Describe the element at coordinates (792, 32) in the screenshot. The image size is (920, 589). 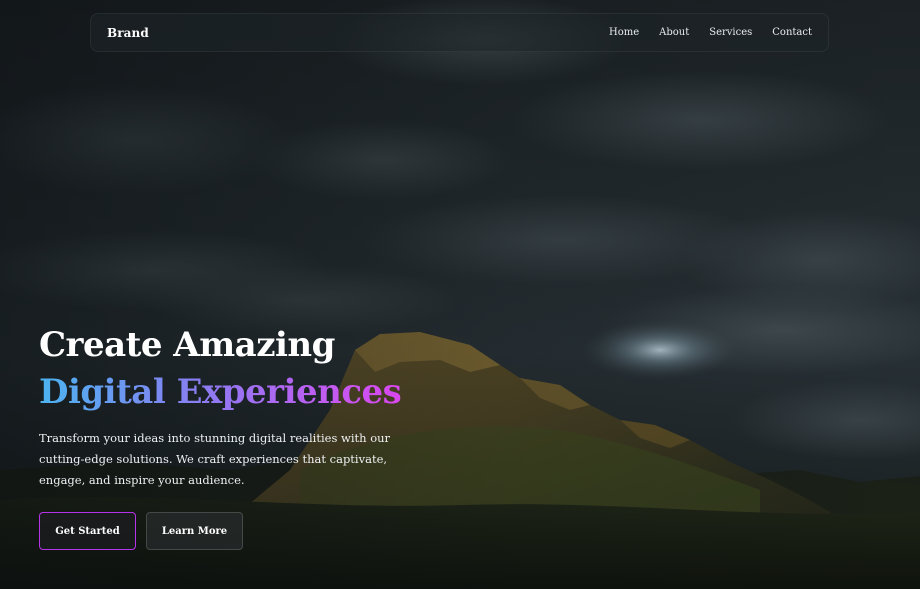
I see `nav-link-contact: Contact` at that location.